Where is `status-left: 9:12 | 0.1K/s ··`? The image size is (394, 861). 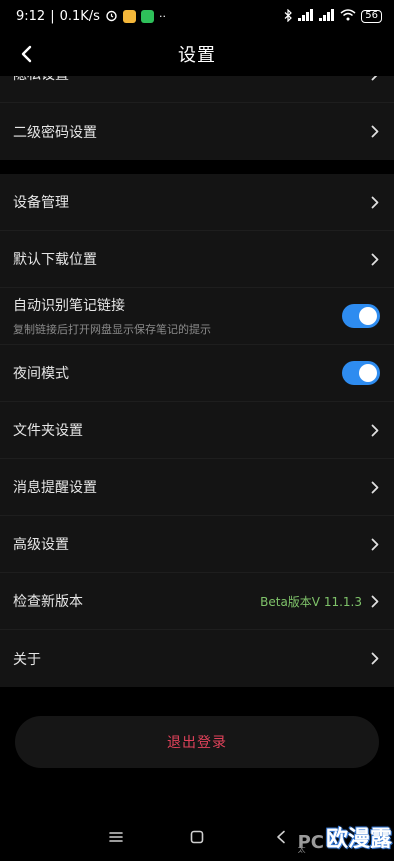 status-left: 9:12 | 0.1K/s ·· is located at coordinates (91, 16).